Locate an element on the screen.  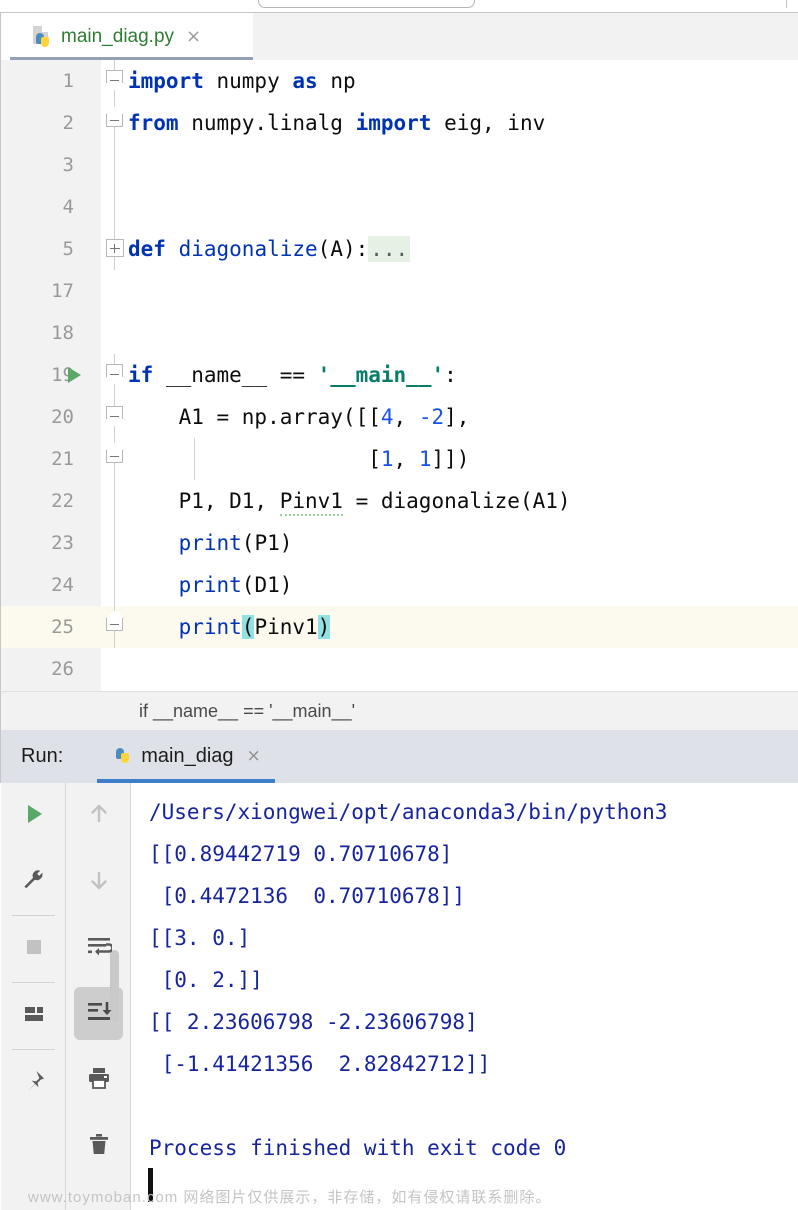
code-line: 19 if __name__ == '__main__': is located at coordinates (399, 375).